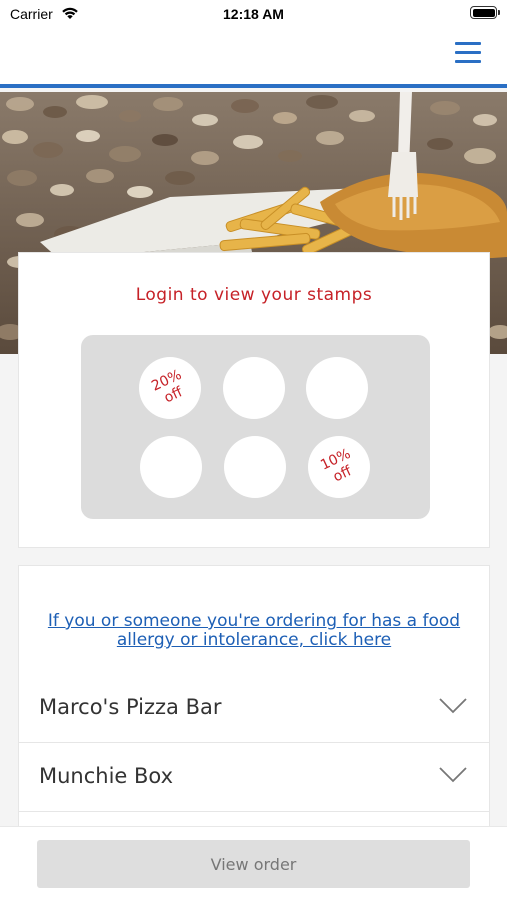 The image size is (507, 900). I want to click on hamburger-menu-icon, so click(469, 53).